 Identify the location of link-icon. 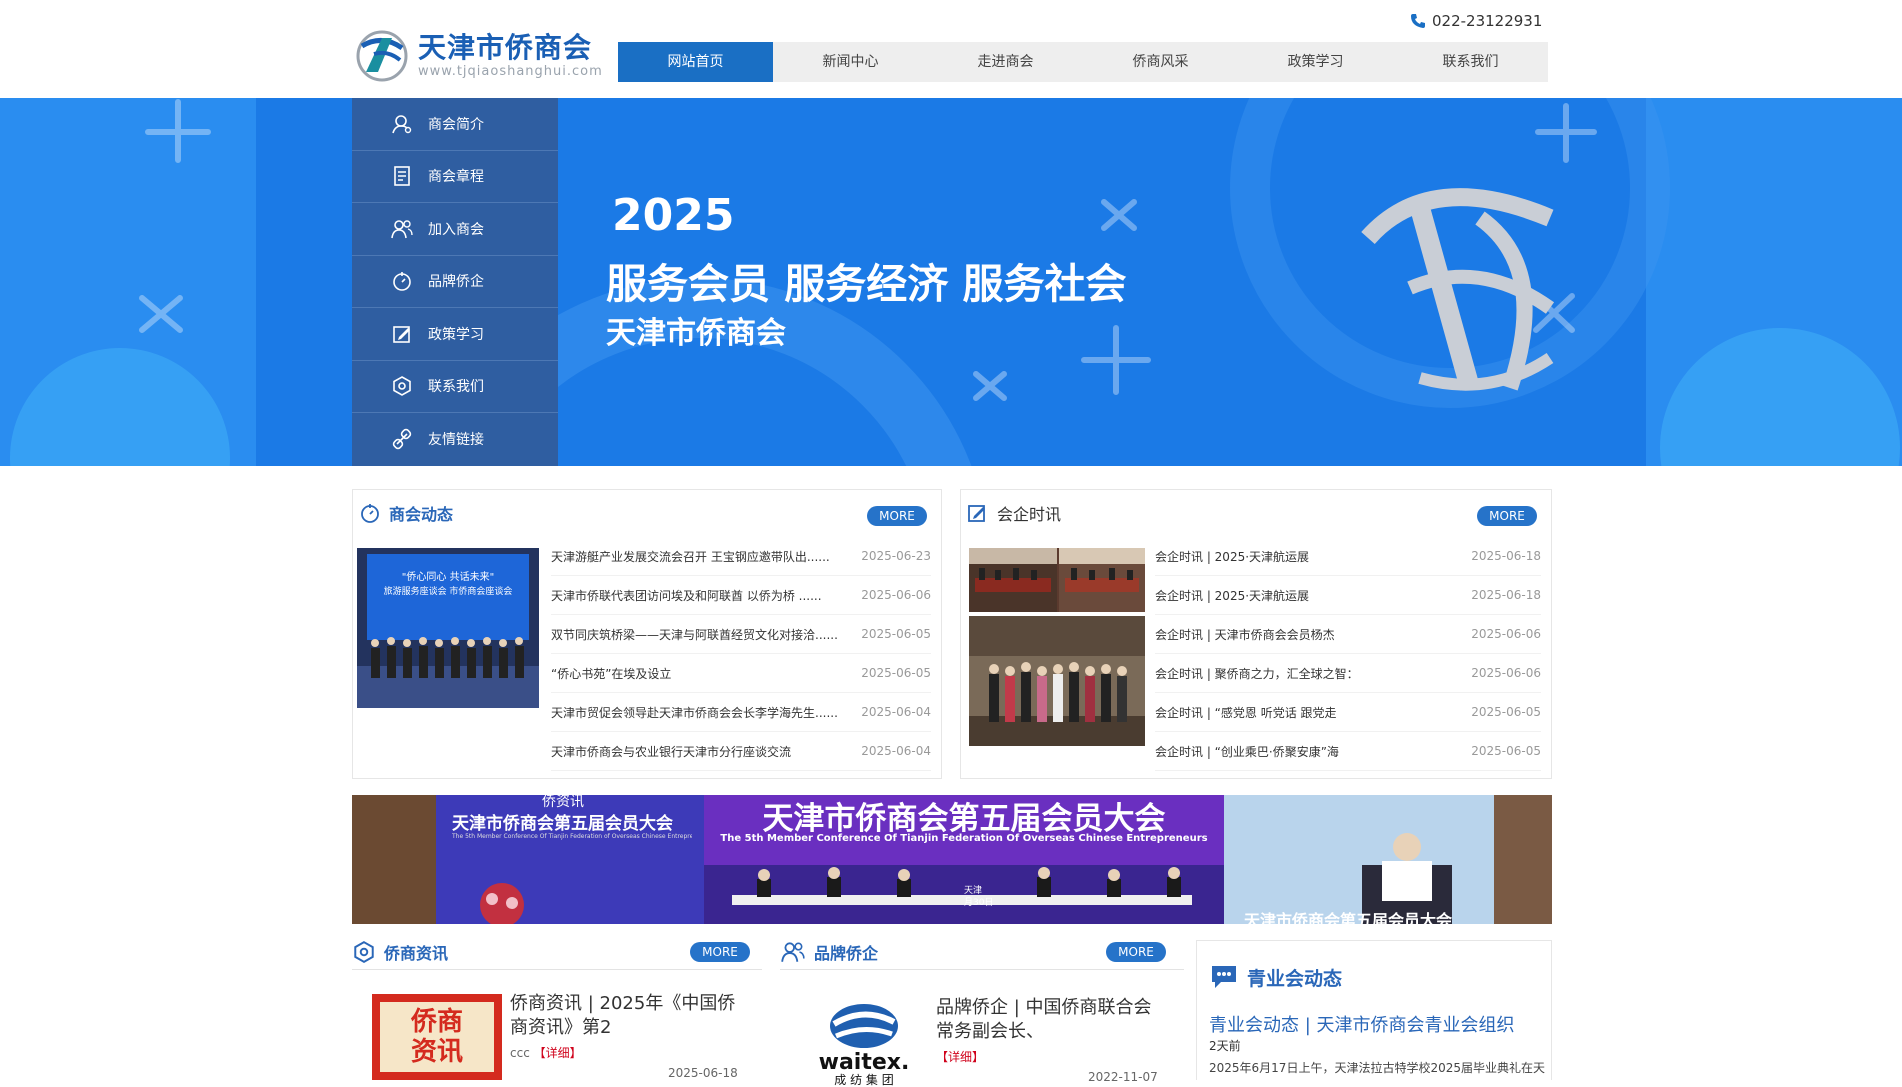
(402, 439).